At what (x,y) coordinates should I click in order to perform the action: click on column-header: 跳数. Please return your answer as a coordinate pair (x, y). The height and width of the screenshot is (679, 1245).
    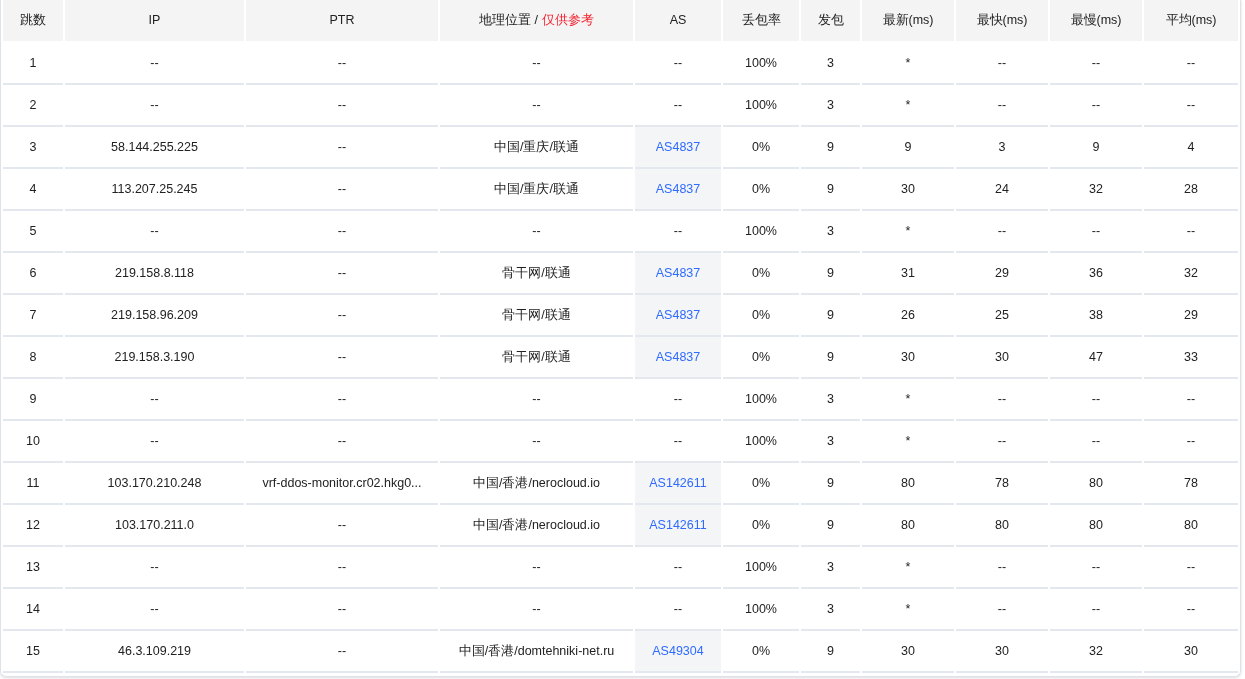
    Looking at the image, I should click on (33, 20).